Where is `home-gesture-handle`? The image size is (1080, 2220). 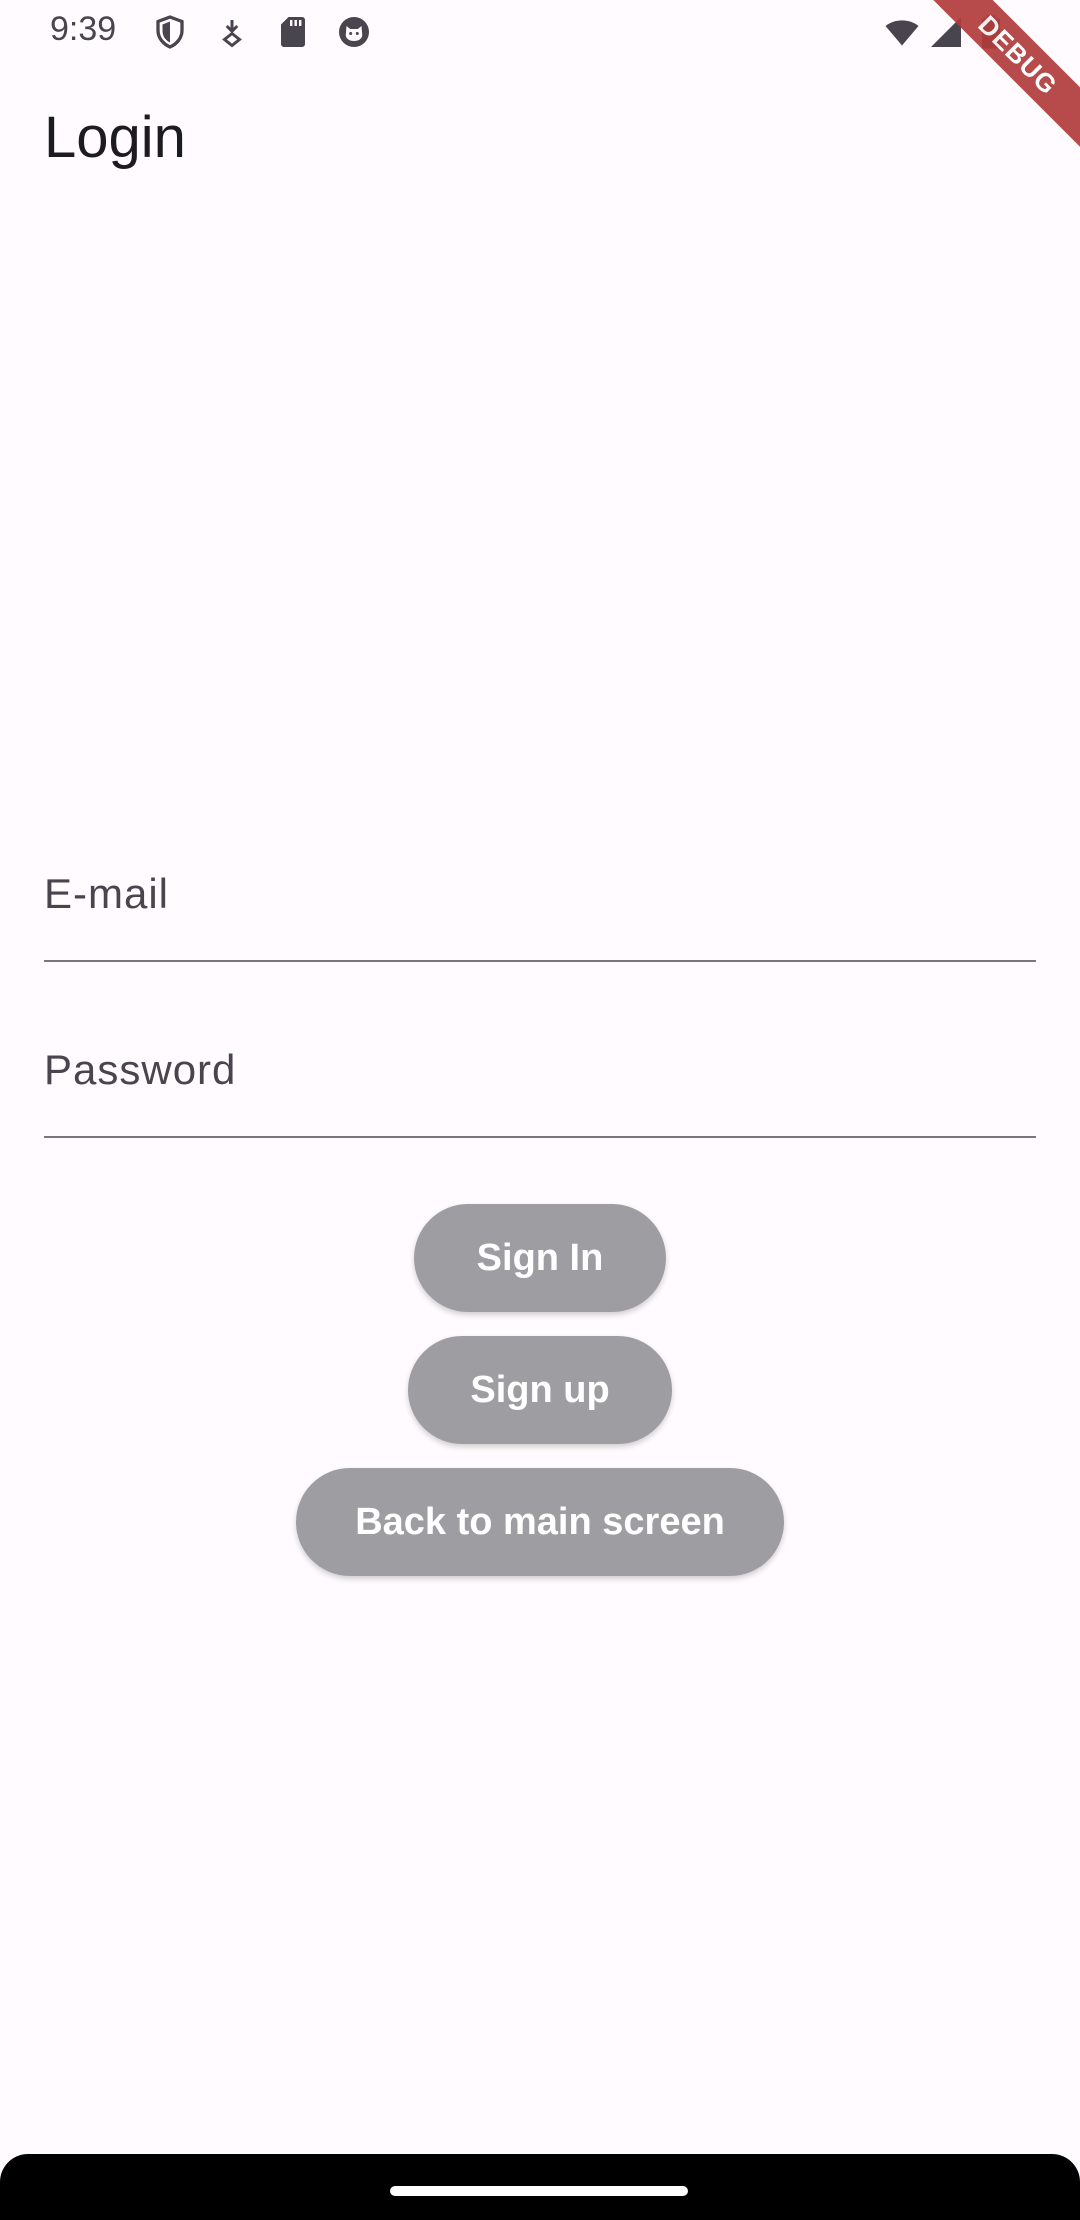
home-gesture-handle is located at coordinates (539, 2191).